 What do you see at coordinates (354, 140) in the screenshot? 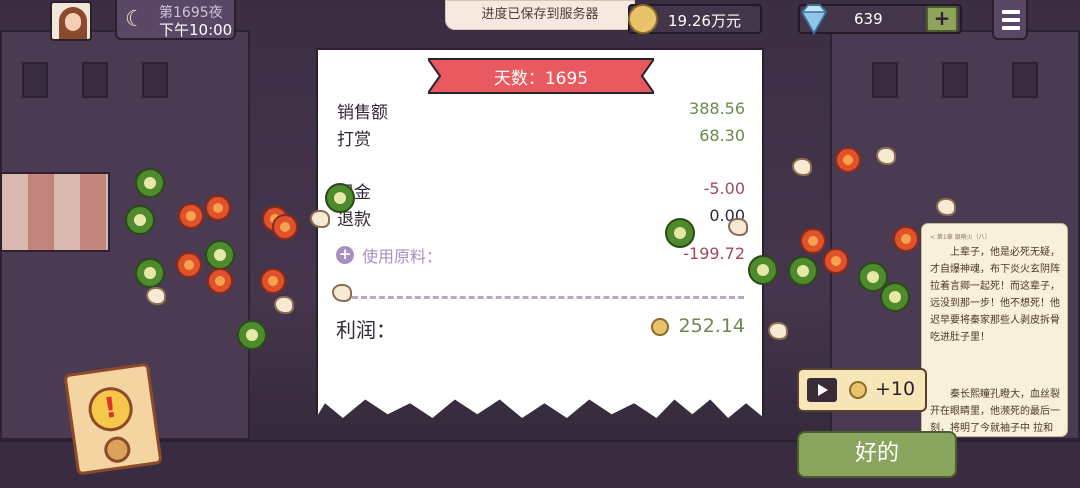
I see `tips-label: 打赏` at bounding box center [354, 140].